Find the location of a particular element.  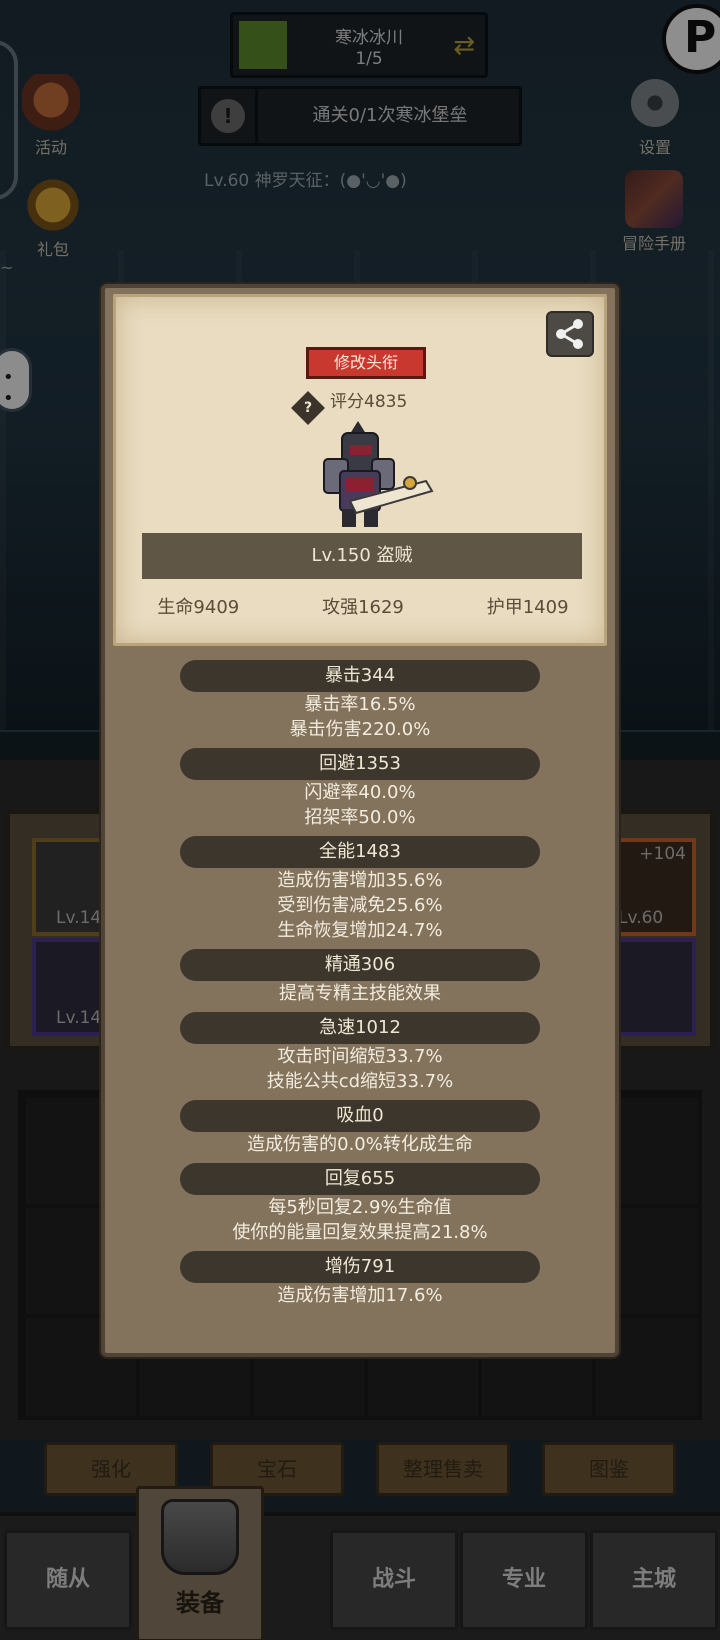

stat-group-haste: 急速1012 攻击时间缩短33.7% 技能公共cd缩短33.7% is located at coordinates (360, 1053).